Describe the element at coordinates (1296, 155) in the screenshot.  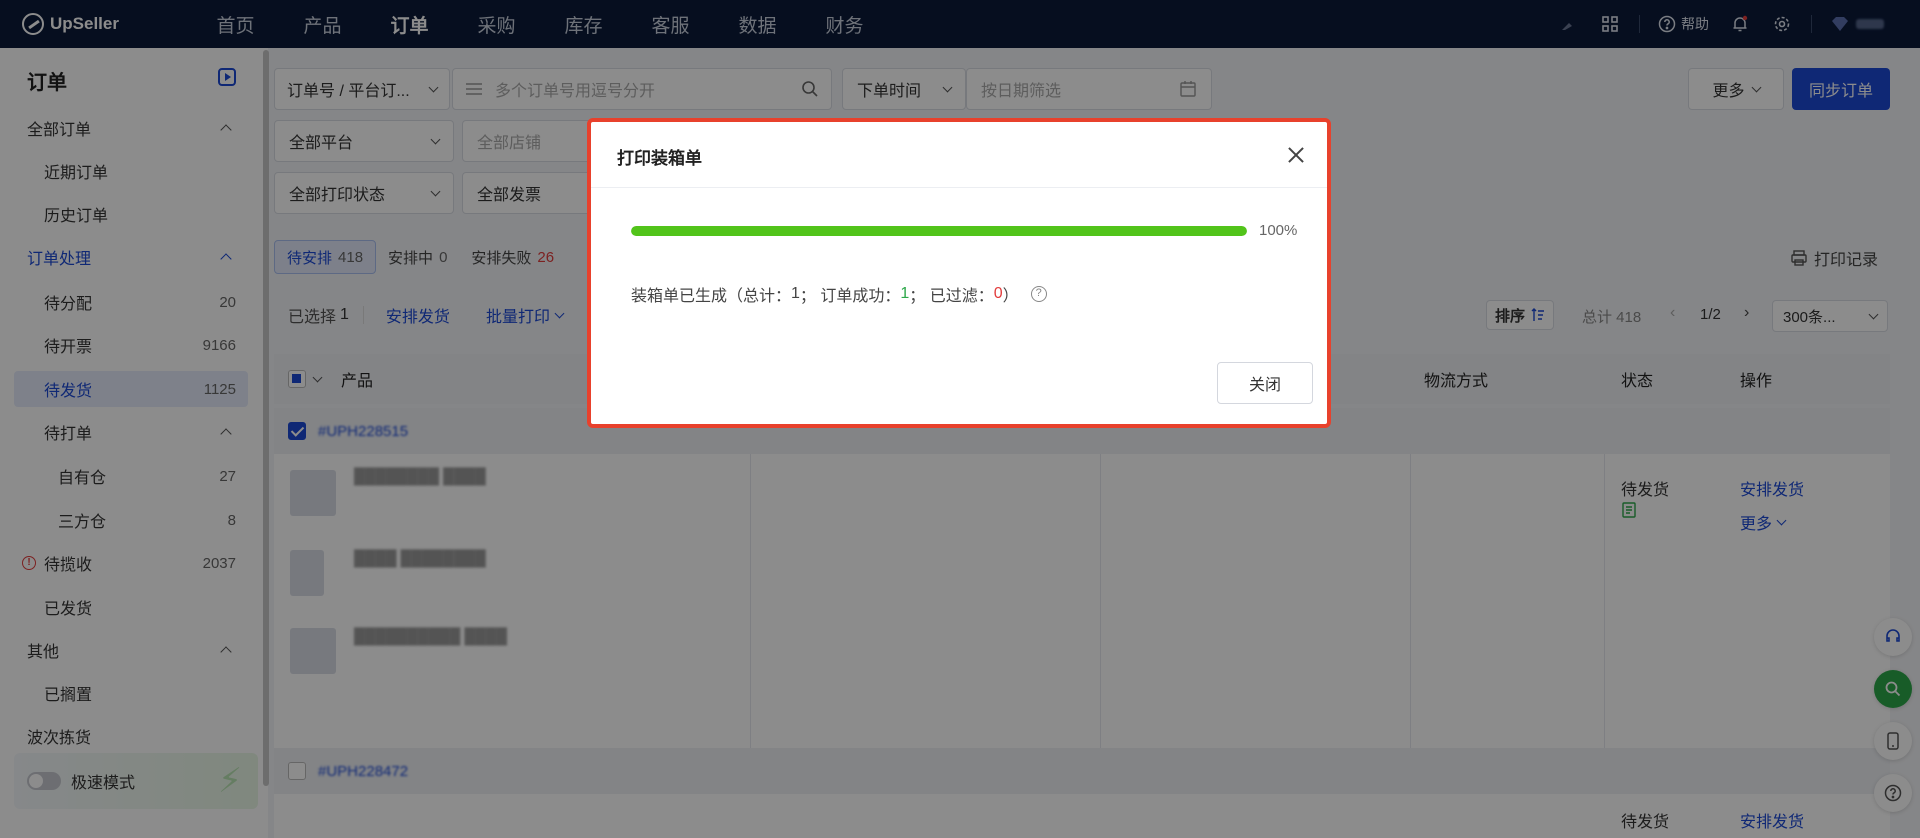
I see `close-icon` at that location.